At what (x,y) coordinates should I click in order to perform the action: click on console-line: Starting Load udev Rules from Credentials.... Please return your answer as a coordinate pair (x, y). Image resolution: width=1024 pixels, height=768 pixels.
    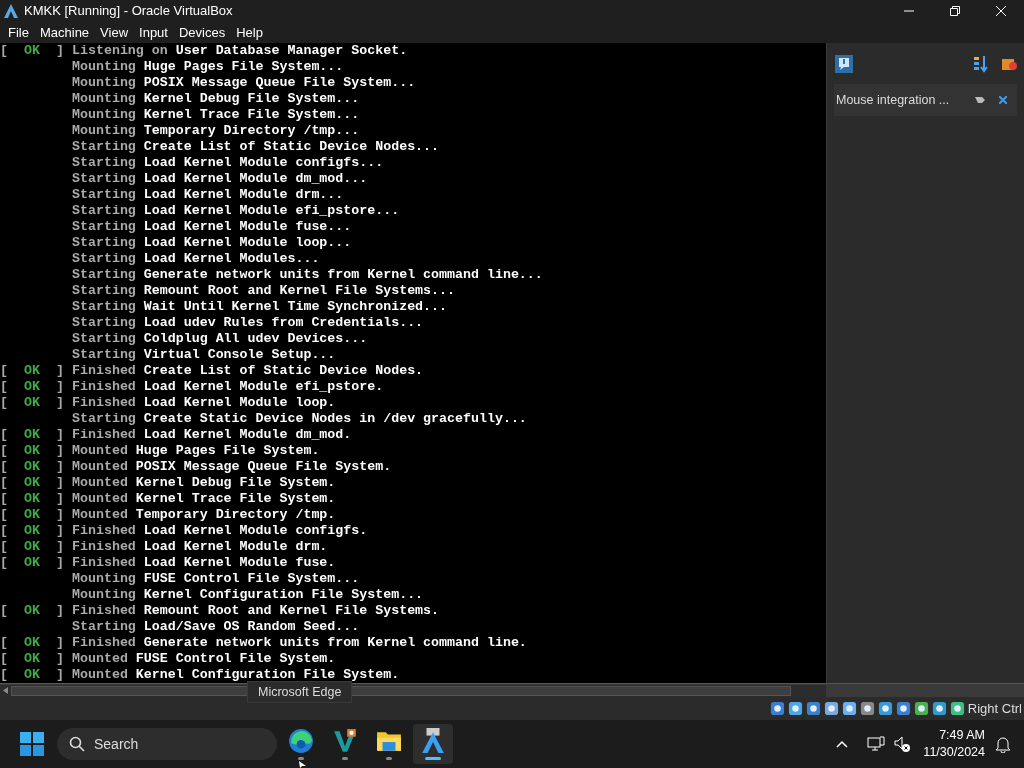
    Looking at the image, I should click on (247, 323).